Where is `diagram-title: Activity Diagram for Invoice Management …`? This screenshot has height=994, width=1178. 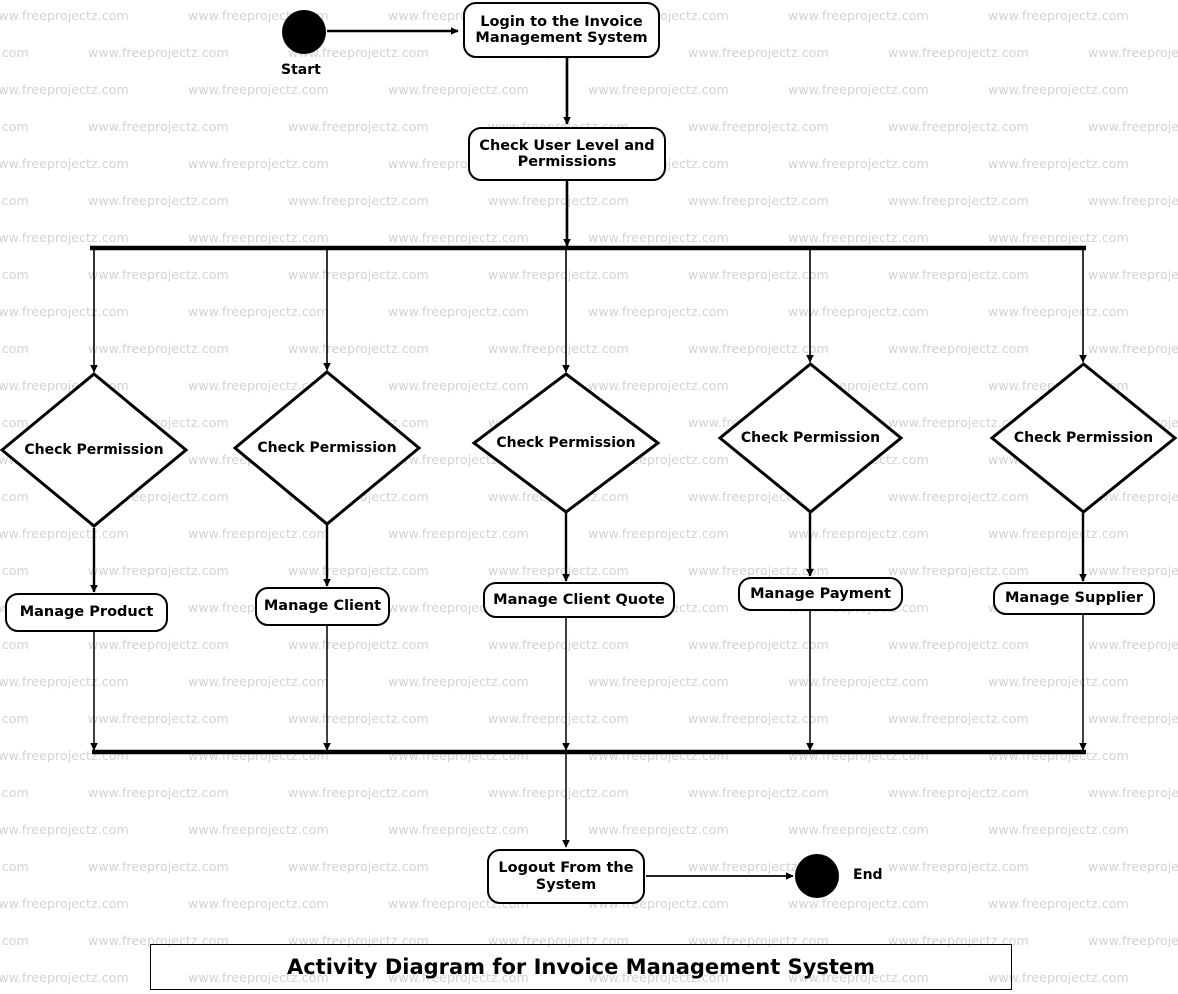 diagram-title: Activity Diagram for Invoice Management … is located at coordinates (581, 967).